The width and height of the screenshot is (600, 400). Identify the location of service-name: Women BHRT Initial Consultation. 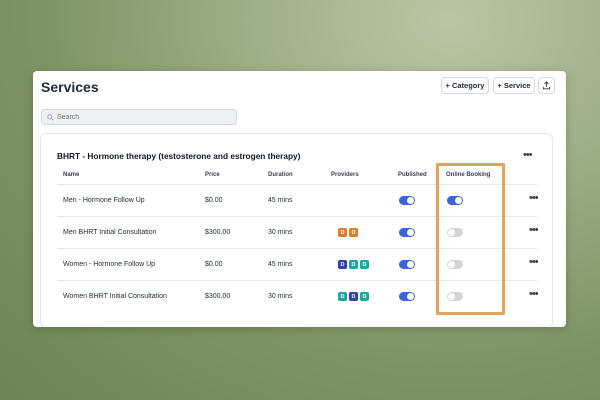
(115, 296).